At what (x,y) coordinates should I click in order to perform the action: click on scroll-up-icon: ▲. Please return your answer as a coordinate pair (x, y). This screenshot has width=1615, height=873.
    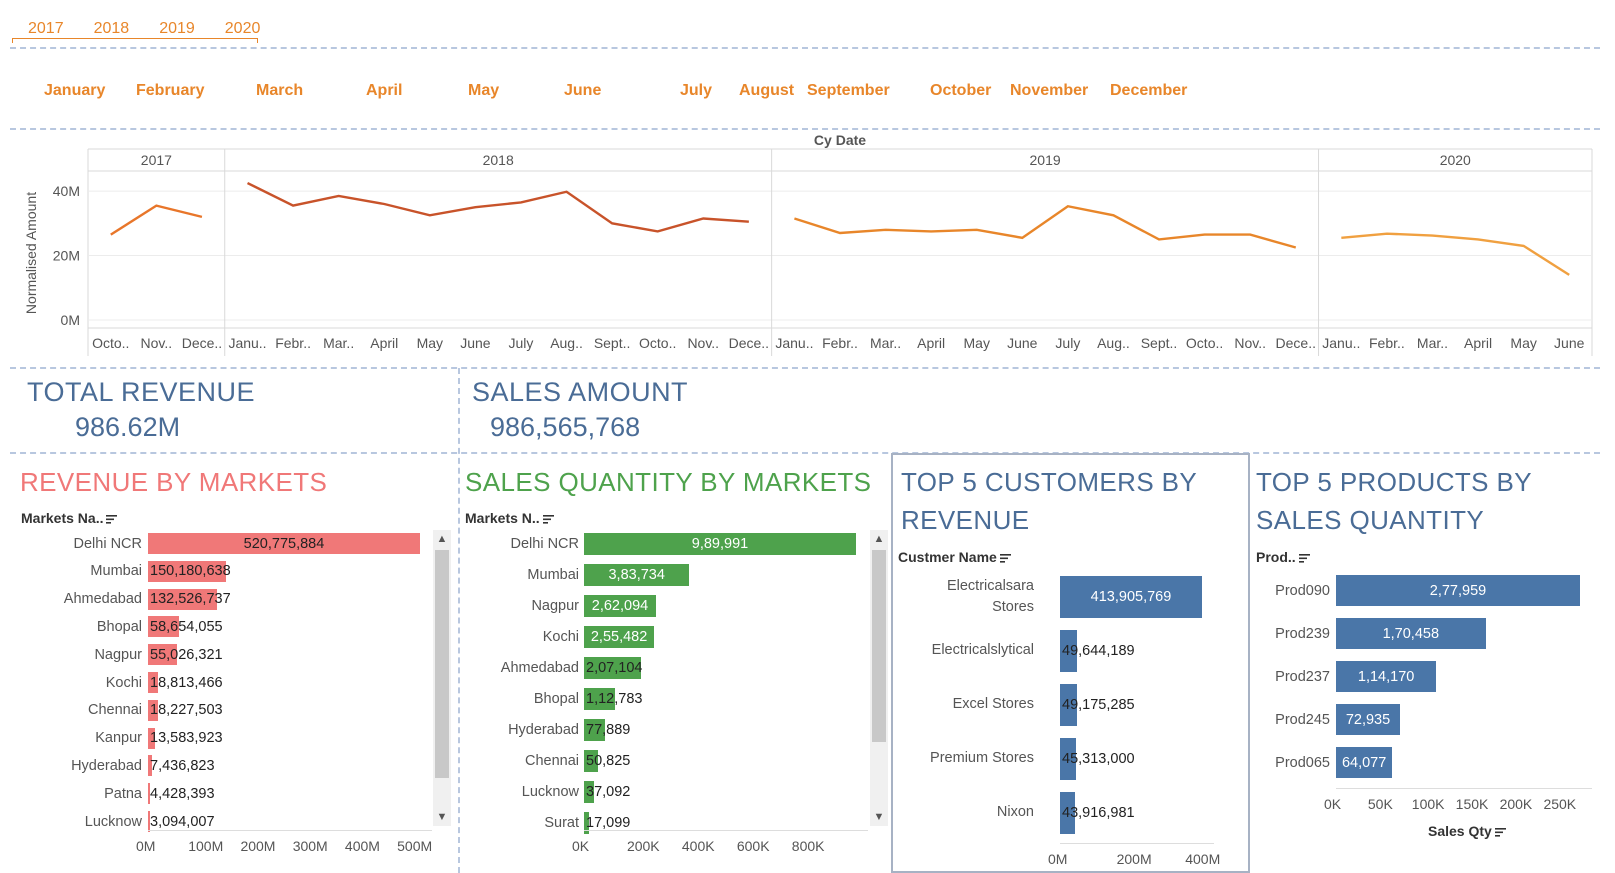
    Looking at the image, I should click on (879, 539).